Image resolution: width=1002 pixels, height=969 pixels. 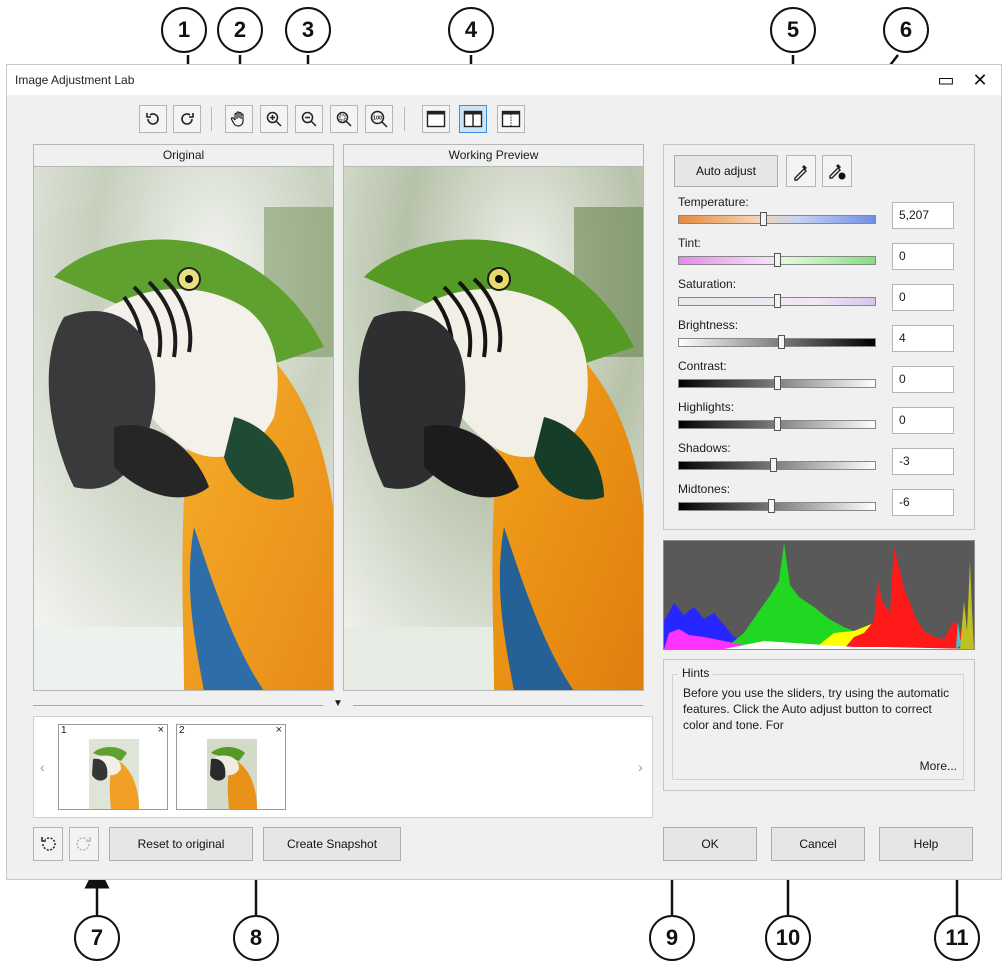 I want to click on snapshot-prev-arrow: ‹, so click(x=42, y=767).